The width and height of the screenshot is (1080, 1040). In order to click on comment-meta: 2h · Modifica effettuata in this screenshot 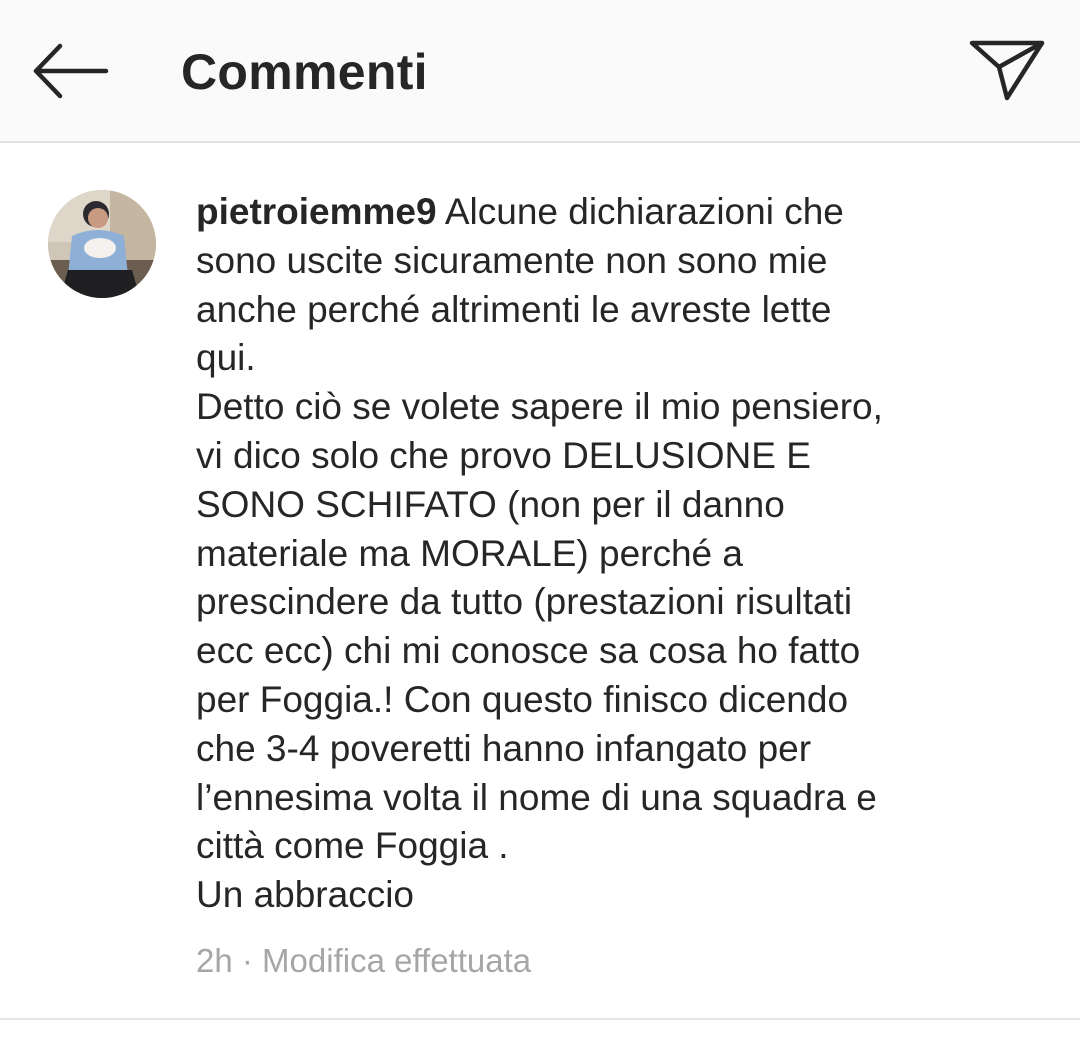, I will do `click(363, 961)`.